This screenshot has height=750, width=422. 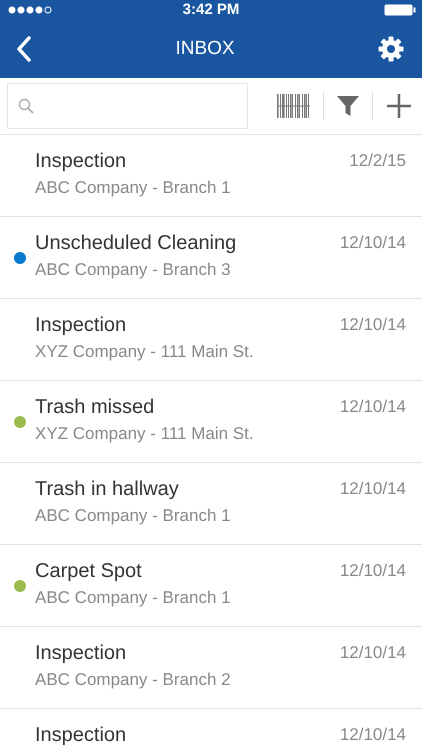 What do you see at coordinates (205, 49) in the screenshot?
I see `screen-title: INBOX` at bounding box center [205, 49].